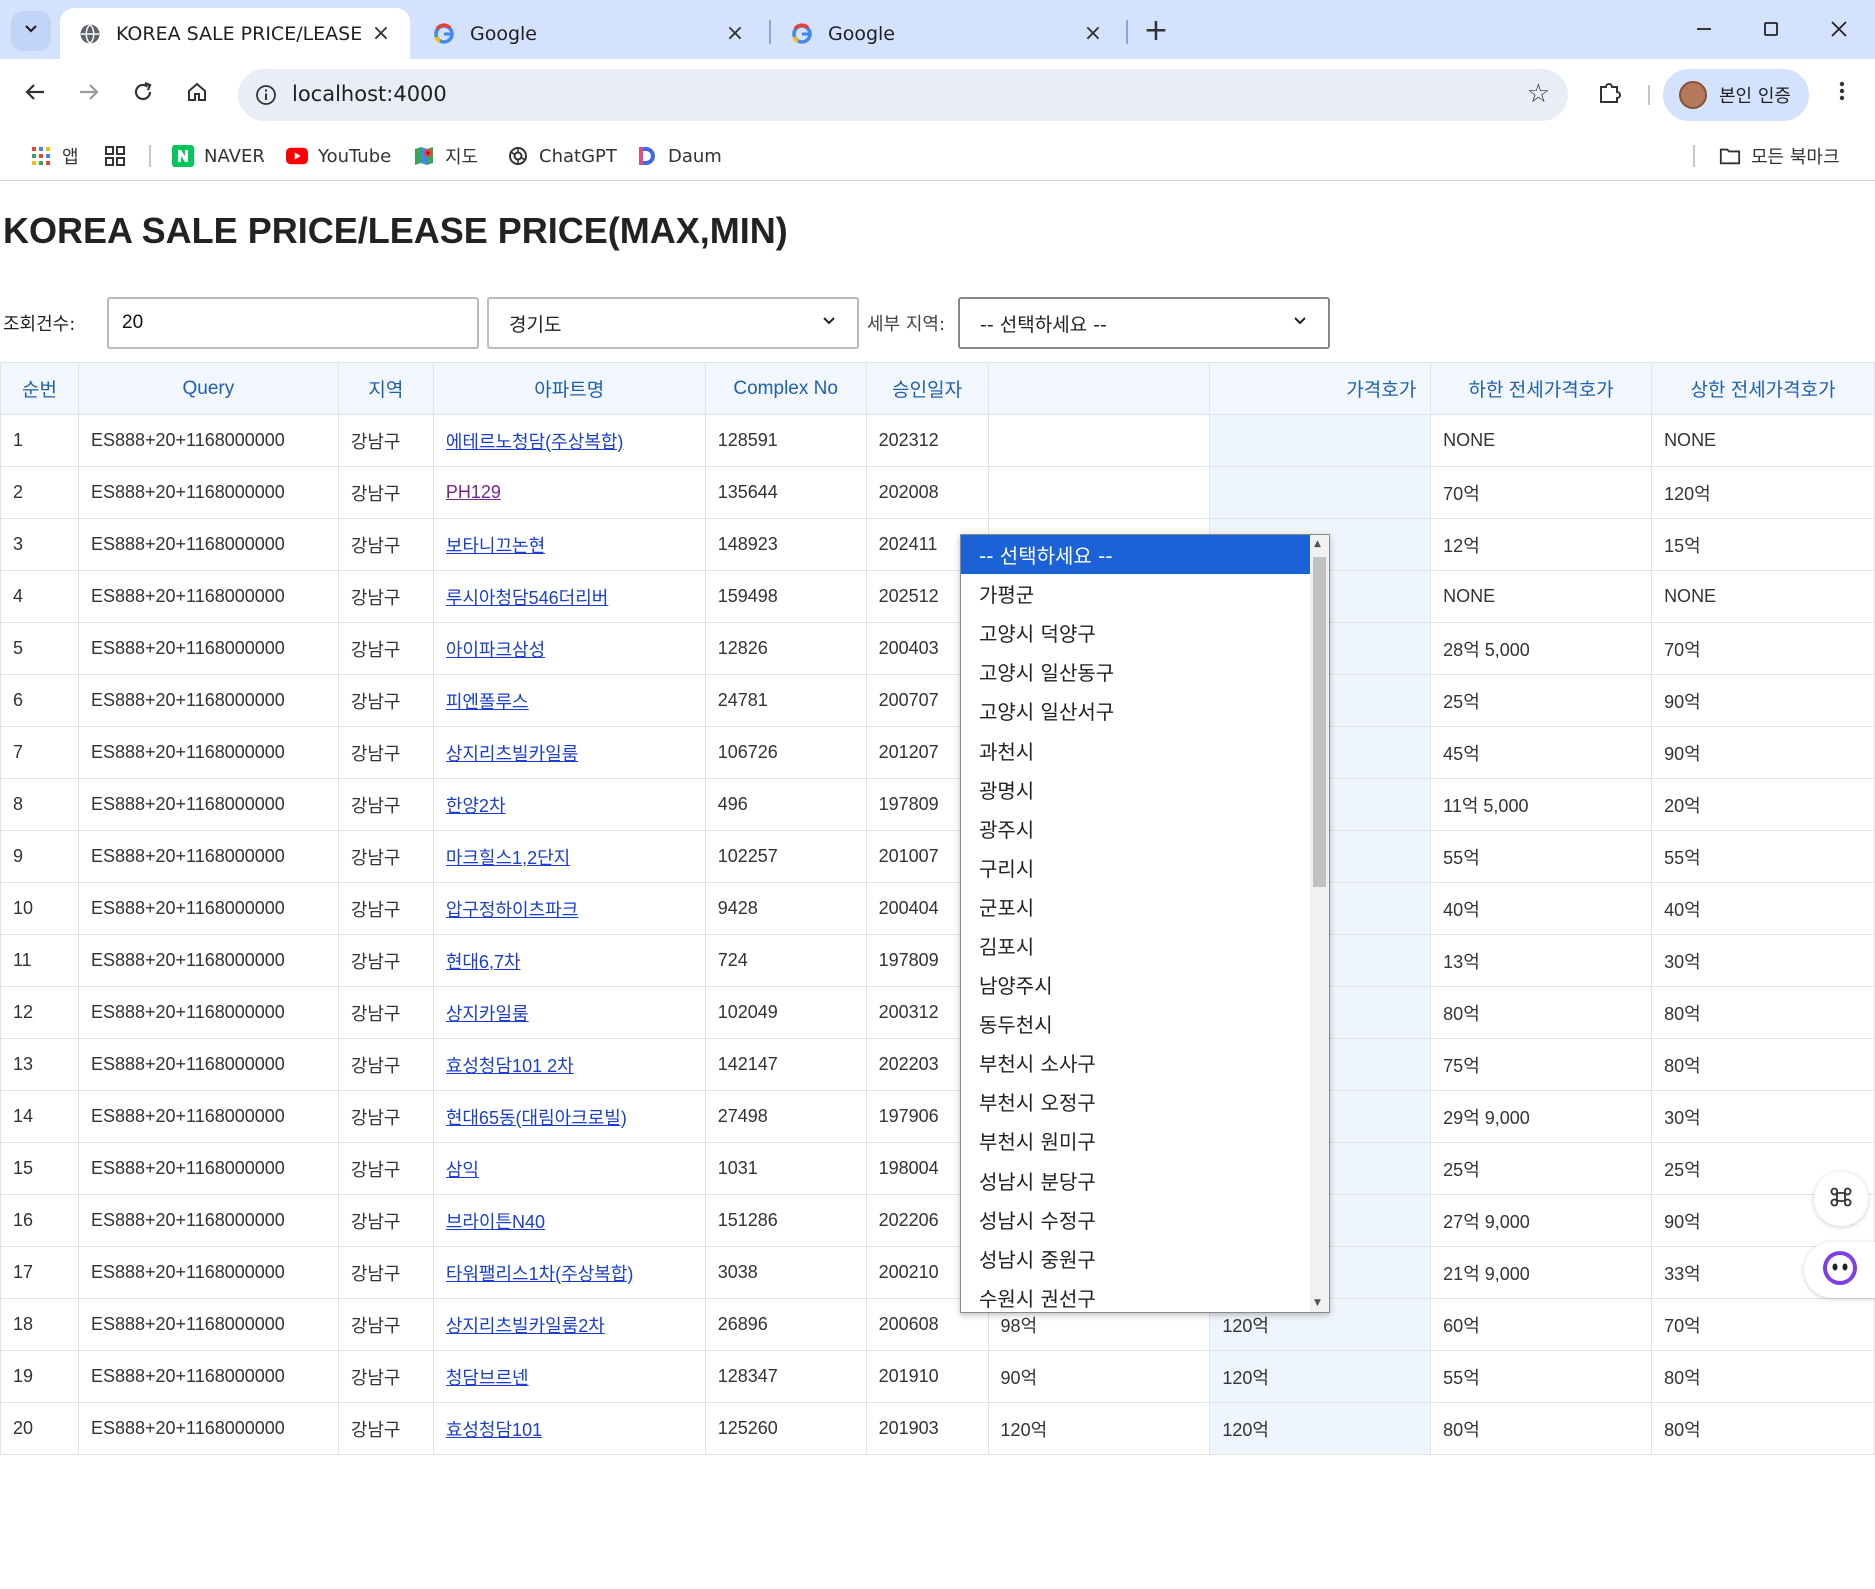 This screenshot has height=1589, width=1875. I want to click on dropdown-option: 광주시, so click(1136, 828).